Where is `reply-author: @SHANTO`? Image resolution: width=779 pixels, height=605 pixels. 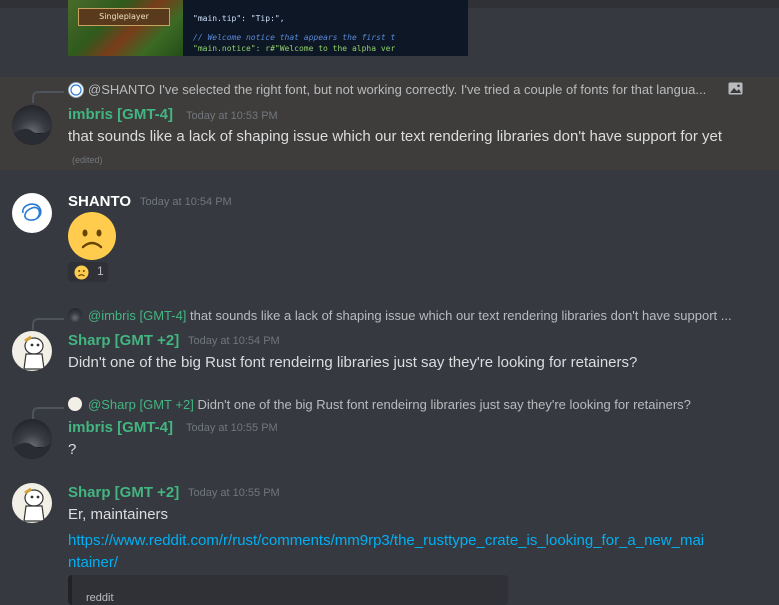
reply-author: @SHANTO is located at coordinates (122, 89).